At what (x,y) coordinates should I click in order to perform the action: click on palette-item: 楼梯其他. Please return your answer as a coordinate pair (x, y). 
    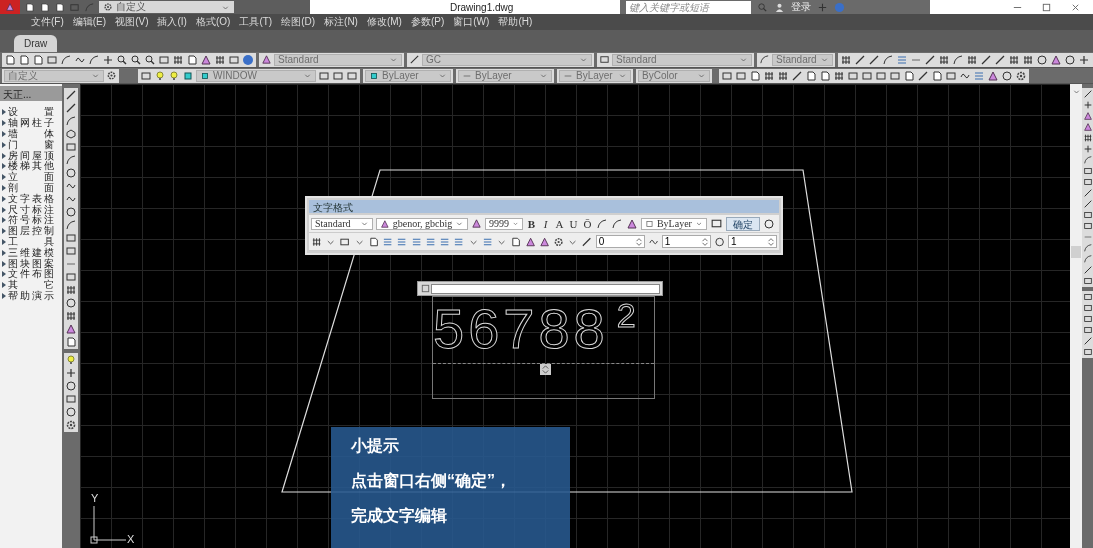
    Looking at the image, I should click on (31, 166).